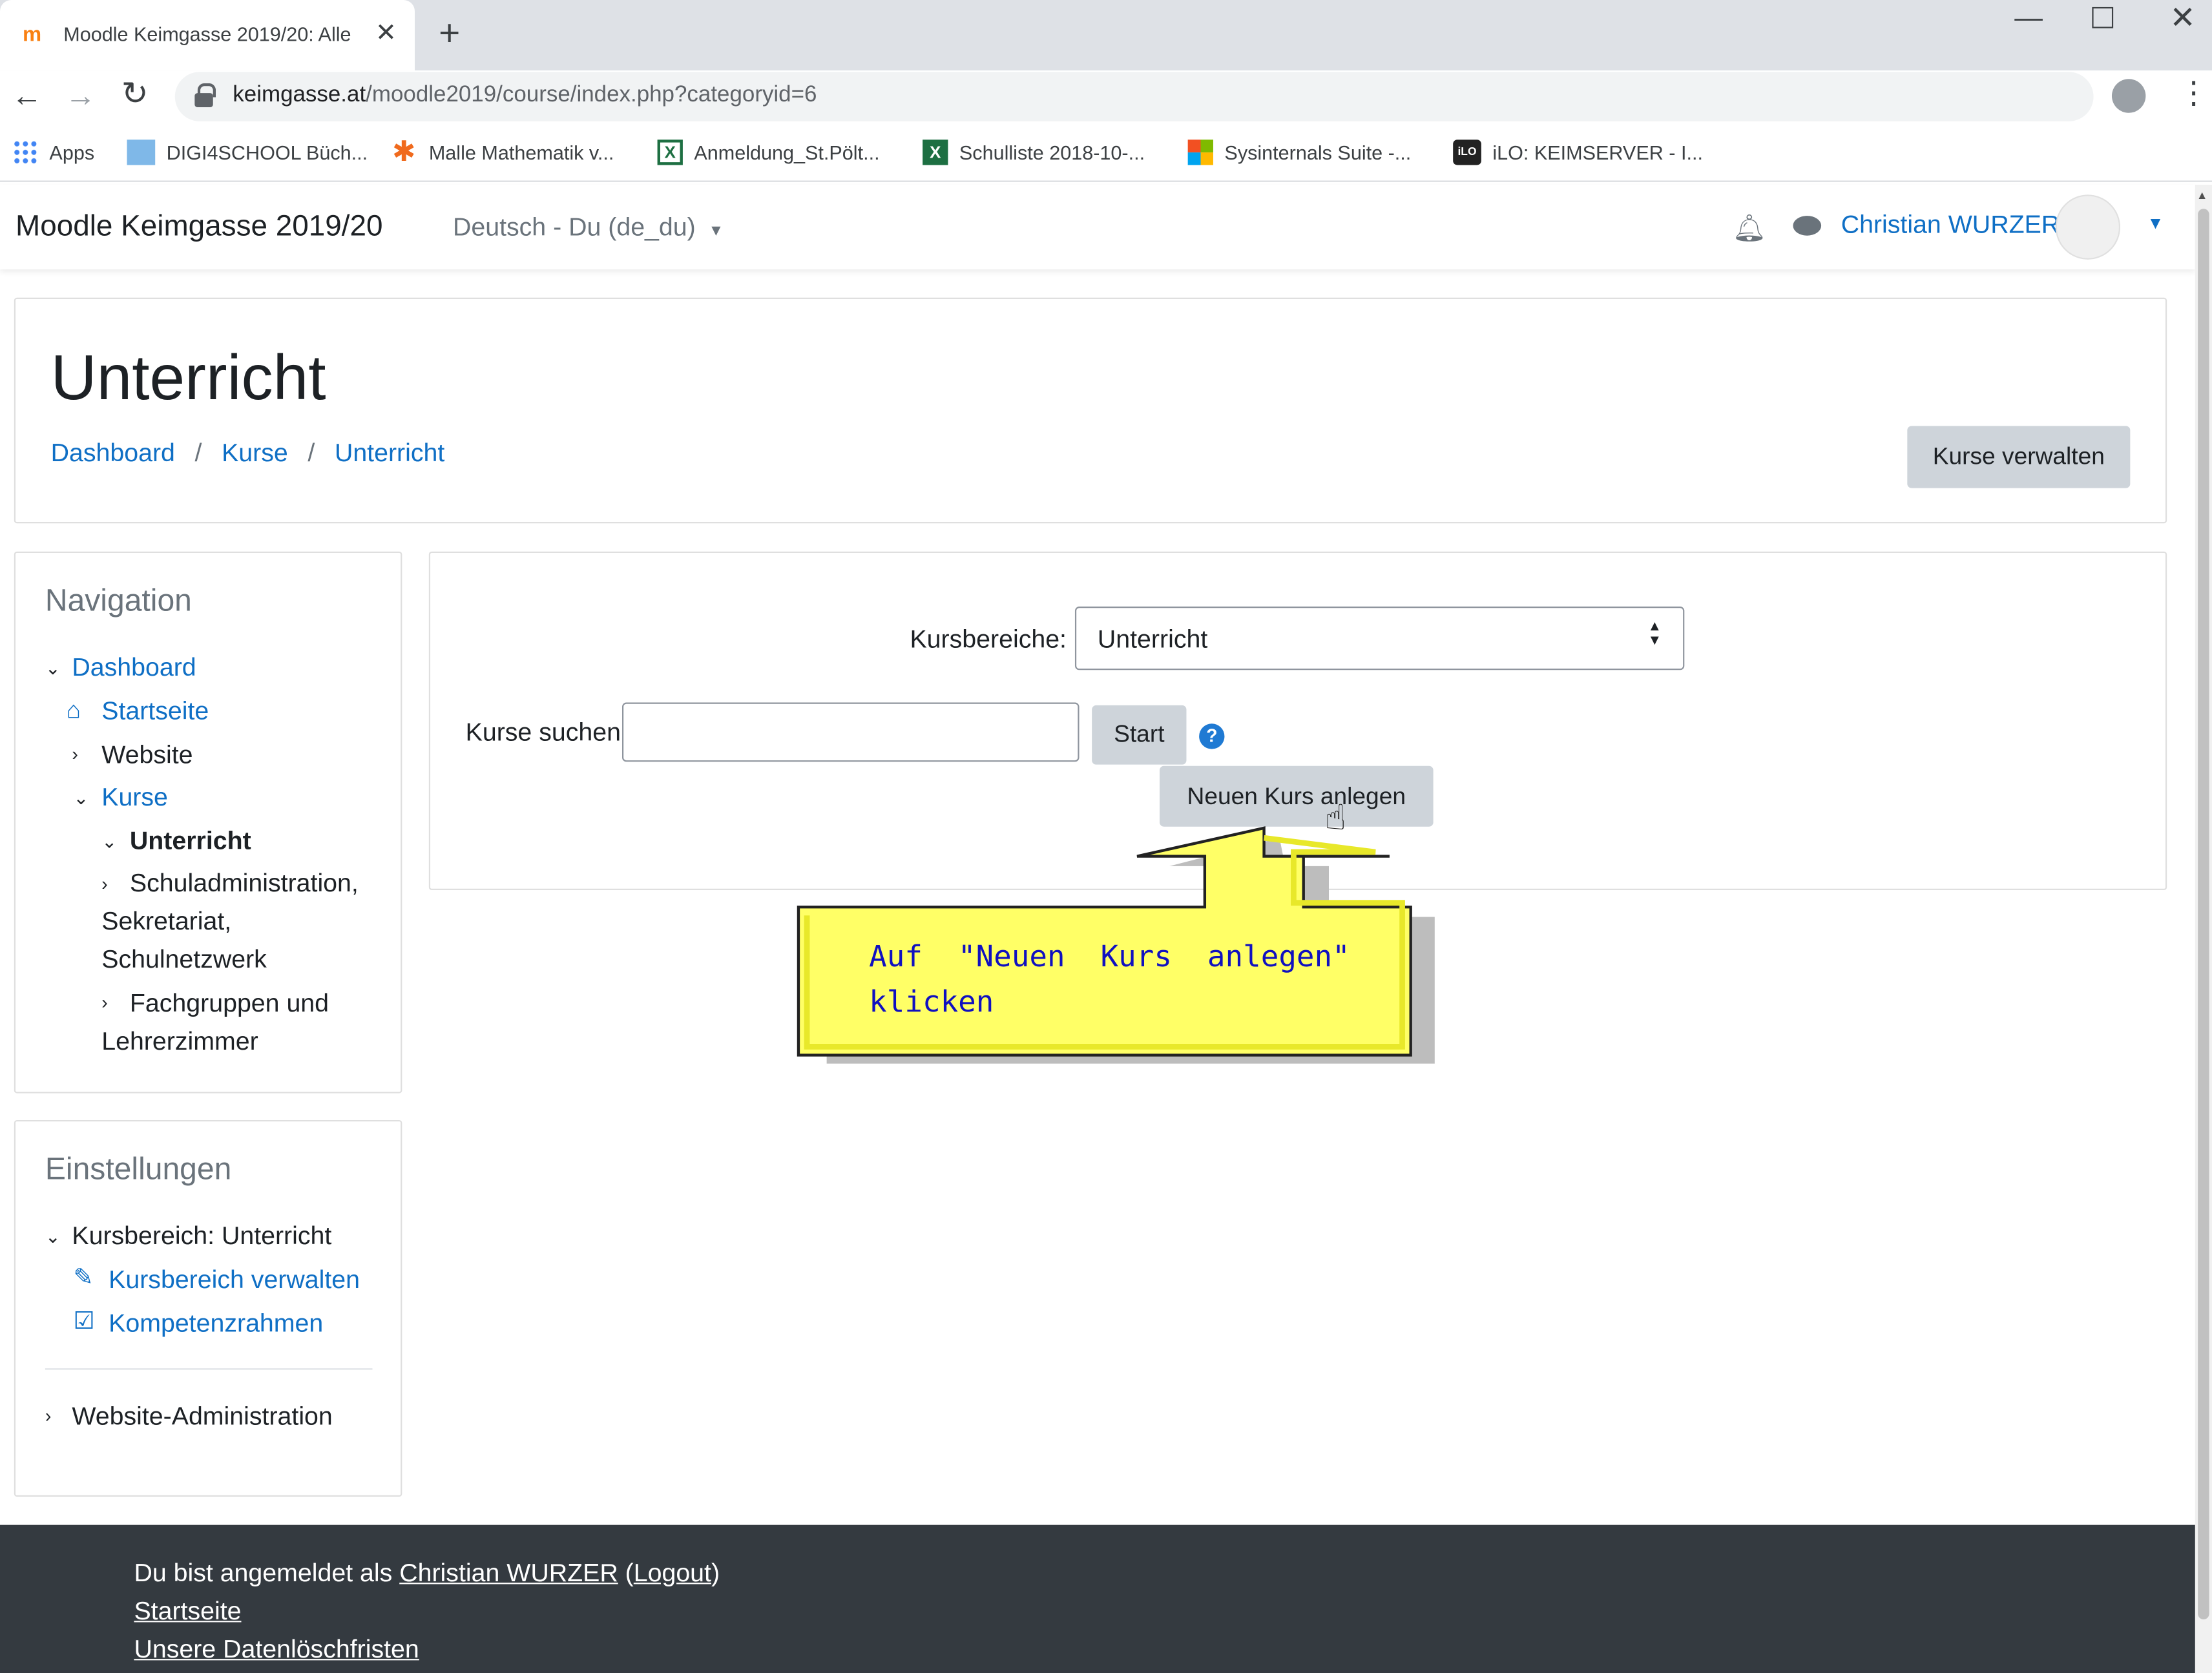 Image resolution: width=2212 pixels, height=1673 pixels. Describe the element at coordinates (72, 152) in the screenshot. I see `bookmark-label: Apps` at that location.